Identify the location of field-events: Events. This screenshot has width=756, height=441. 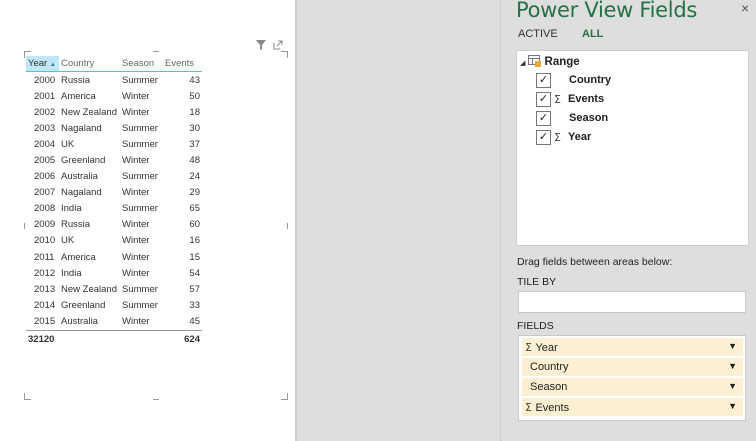
(586, 99).